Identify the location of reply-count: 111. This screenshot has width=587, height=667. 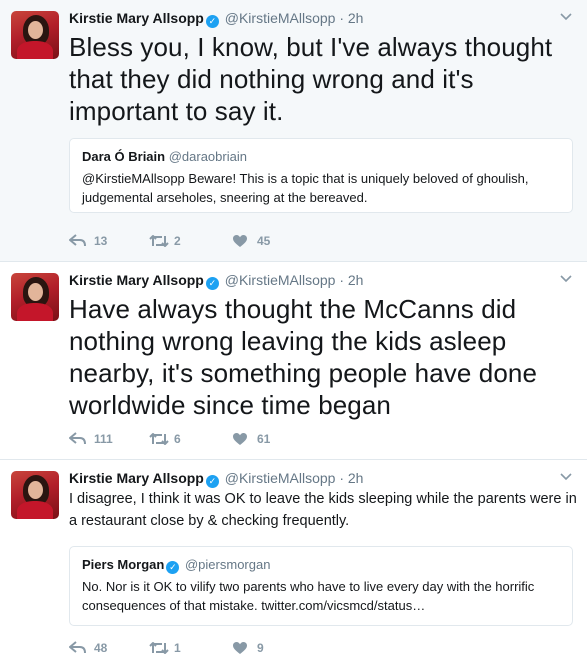
(103, 439).